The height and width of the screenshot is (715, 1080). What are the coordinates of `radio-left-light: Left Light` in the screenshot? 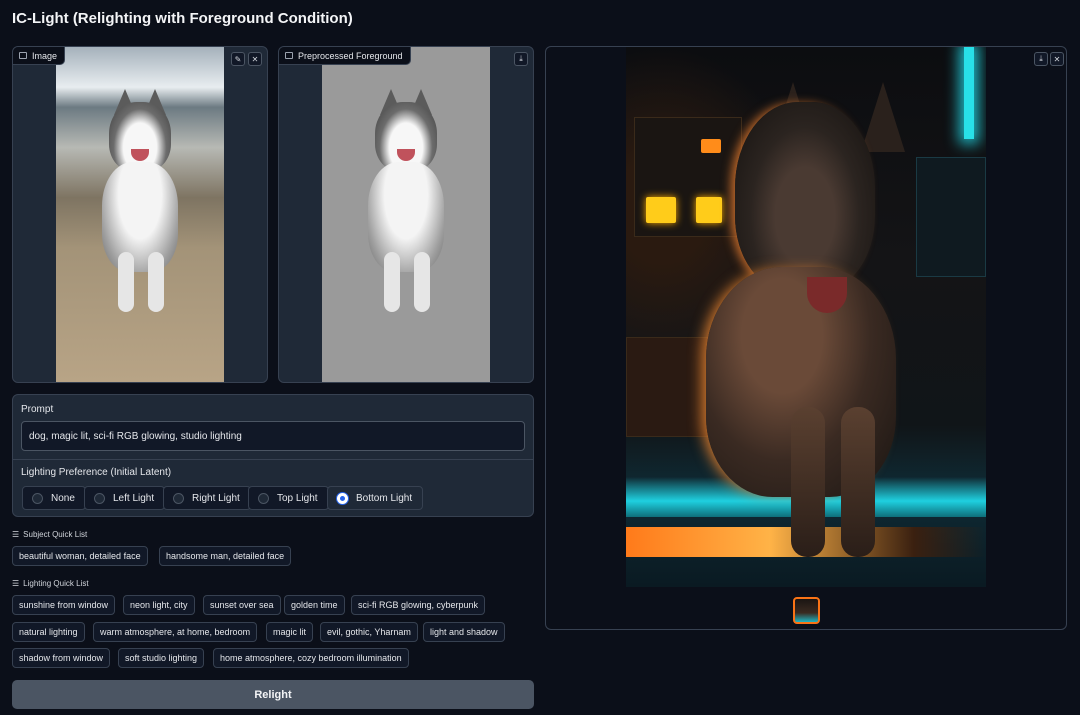 It's located at (125, 498).